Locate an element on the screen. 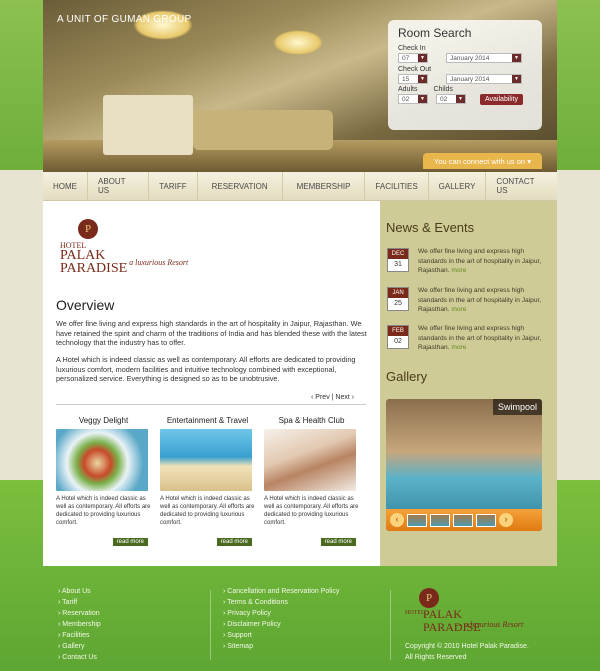  footer-link-terms: Terms & Conditions is located at coordinates (281, 602).